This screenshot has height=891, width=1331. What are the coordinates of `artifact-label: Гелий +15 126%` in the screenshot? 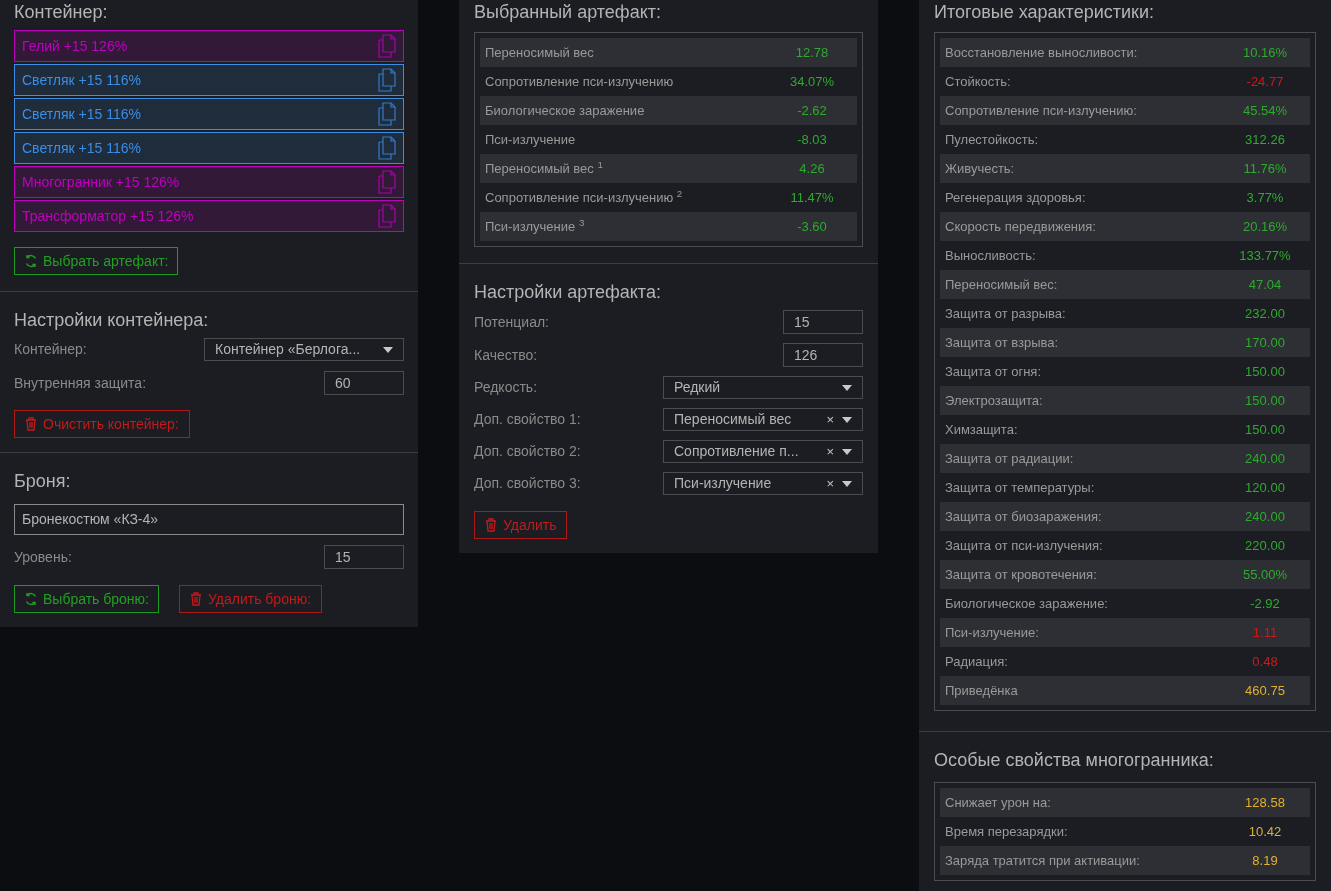 It's located at (75, 46).